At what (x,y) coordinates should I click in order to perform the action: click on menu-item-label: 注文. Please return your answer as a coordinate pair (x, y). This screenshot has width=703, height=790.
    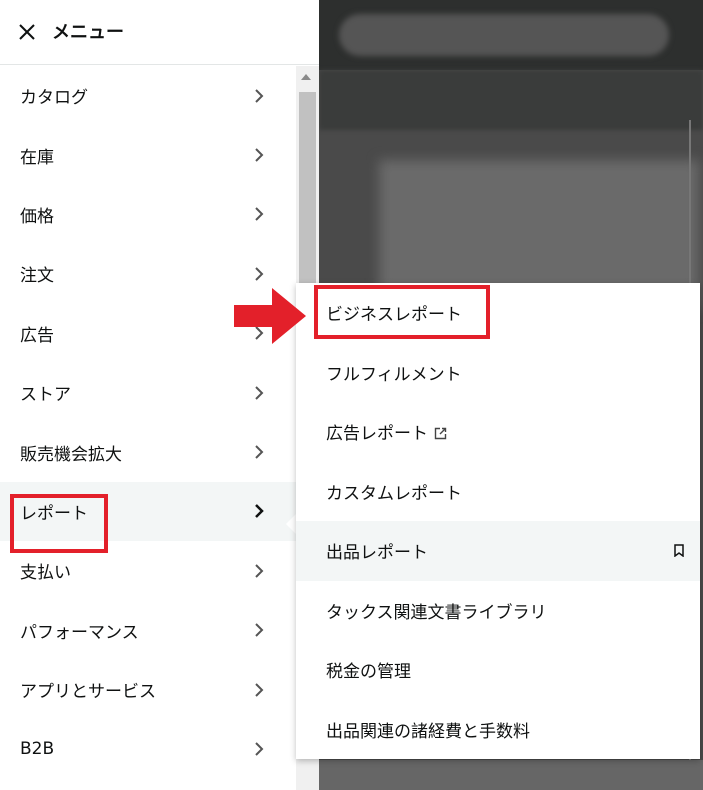
    Looking at the image, I should click on (37, 276).